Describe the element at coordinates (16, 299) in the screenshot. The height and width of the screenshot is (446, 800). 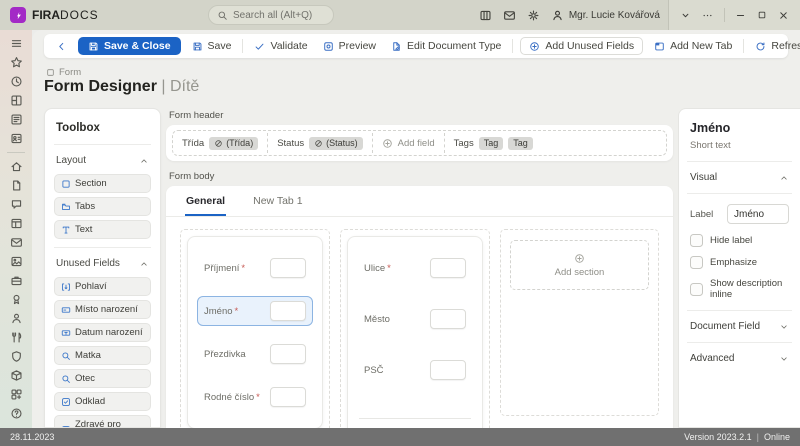
I see `award-icon` at that location.